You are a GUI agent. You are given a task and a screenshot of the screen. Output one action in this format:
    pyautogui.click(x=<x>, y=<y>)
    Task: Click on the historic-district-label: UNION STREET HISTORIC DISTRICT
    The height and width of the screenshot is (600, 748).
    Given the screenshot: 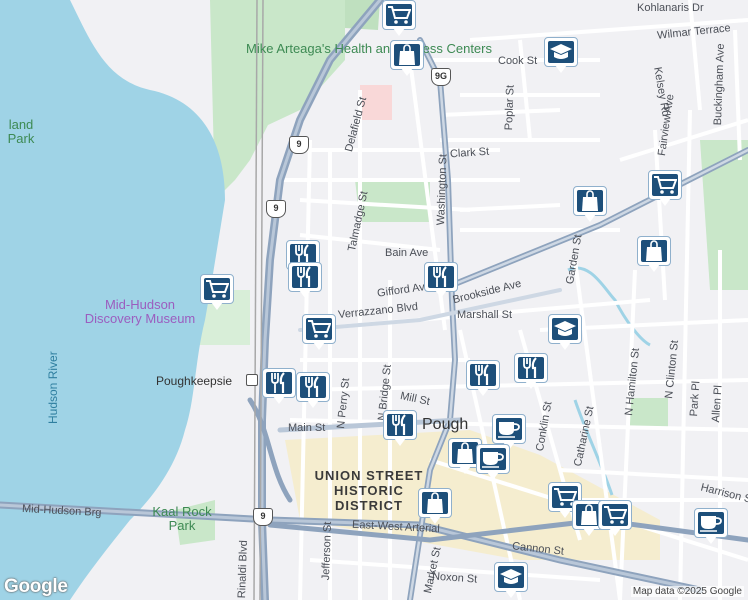 What is the action you would take?
    pyautogui.click(x=369, y=490)
    